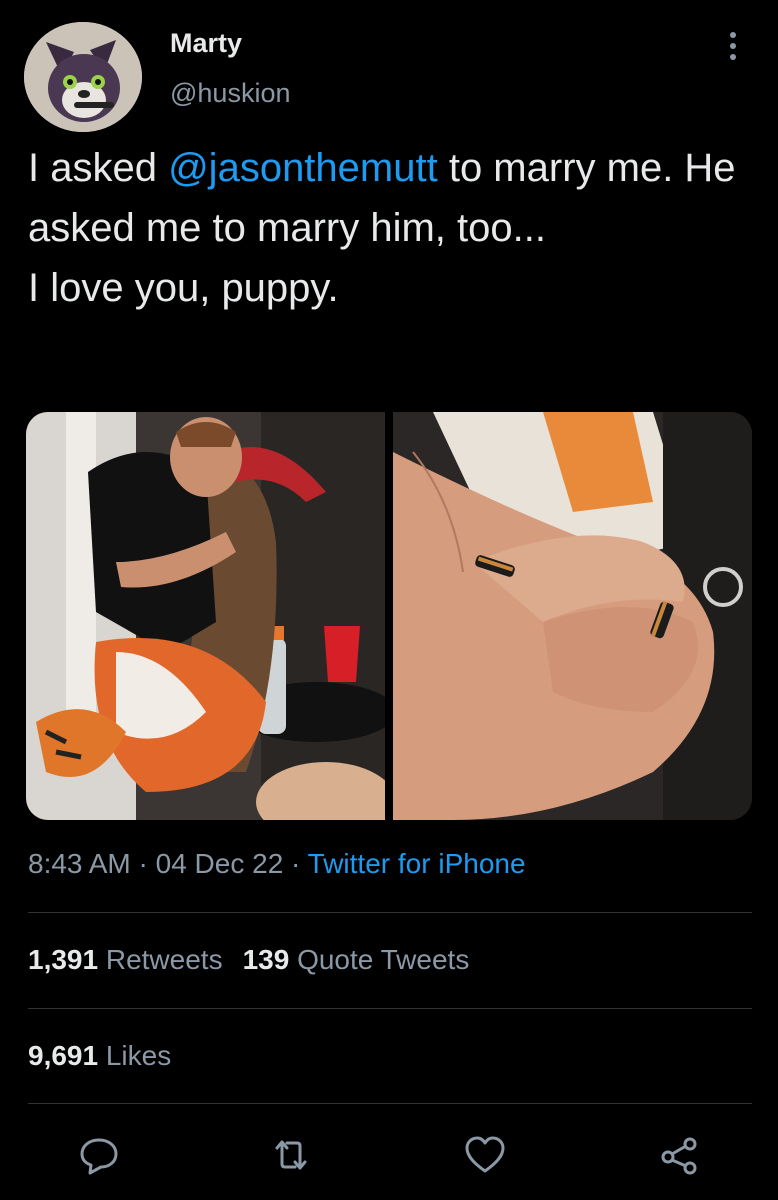  I want to click on like-icon, so click(485, 1155).